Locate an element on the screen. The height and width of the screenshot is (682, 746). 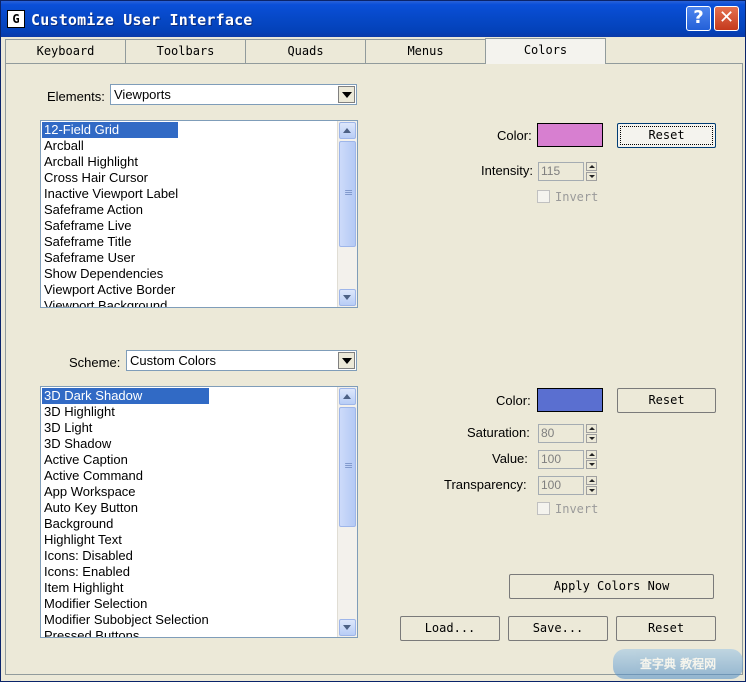
scheme-color-swatch is located at coordinates (570, 400).